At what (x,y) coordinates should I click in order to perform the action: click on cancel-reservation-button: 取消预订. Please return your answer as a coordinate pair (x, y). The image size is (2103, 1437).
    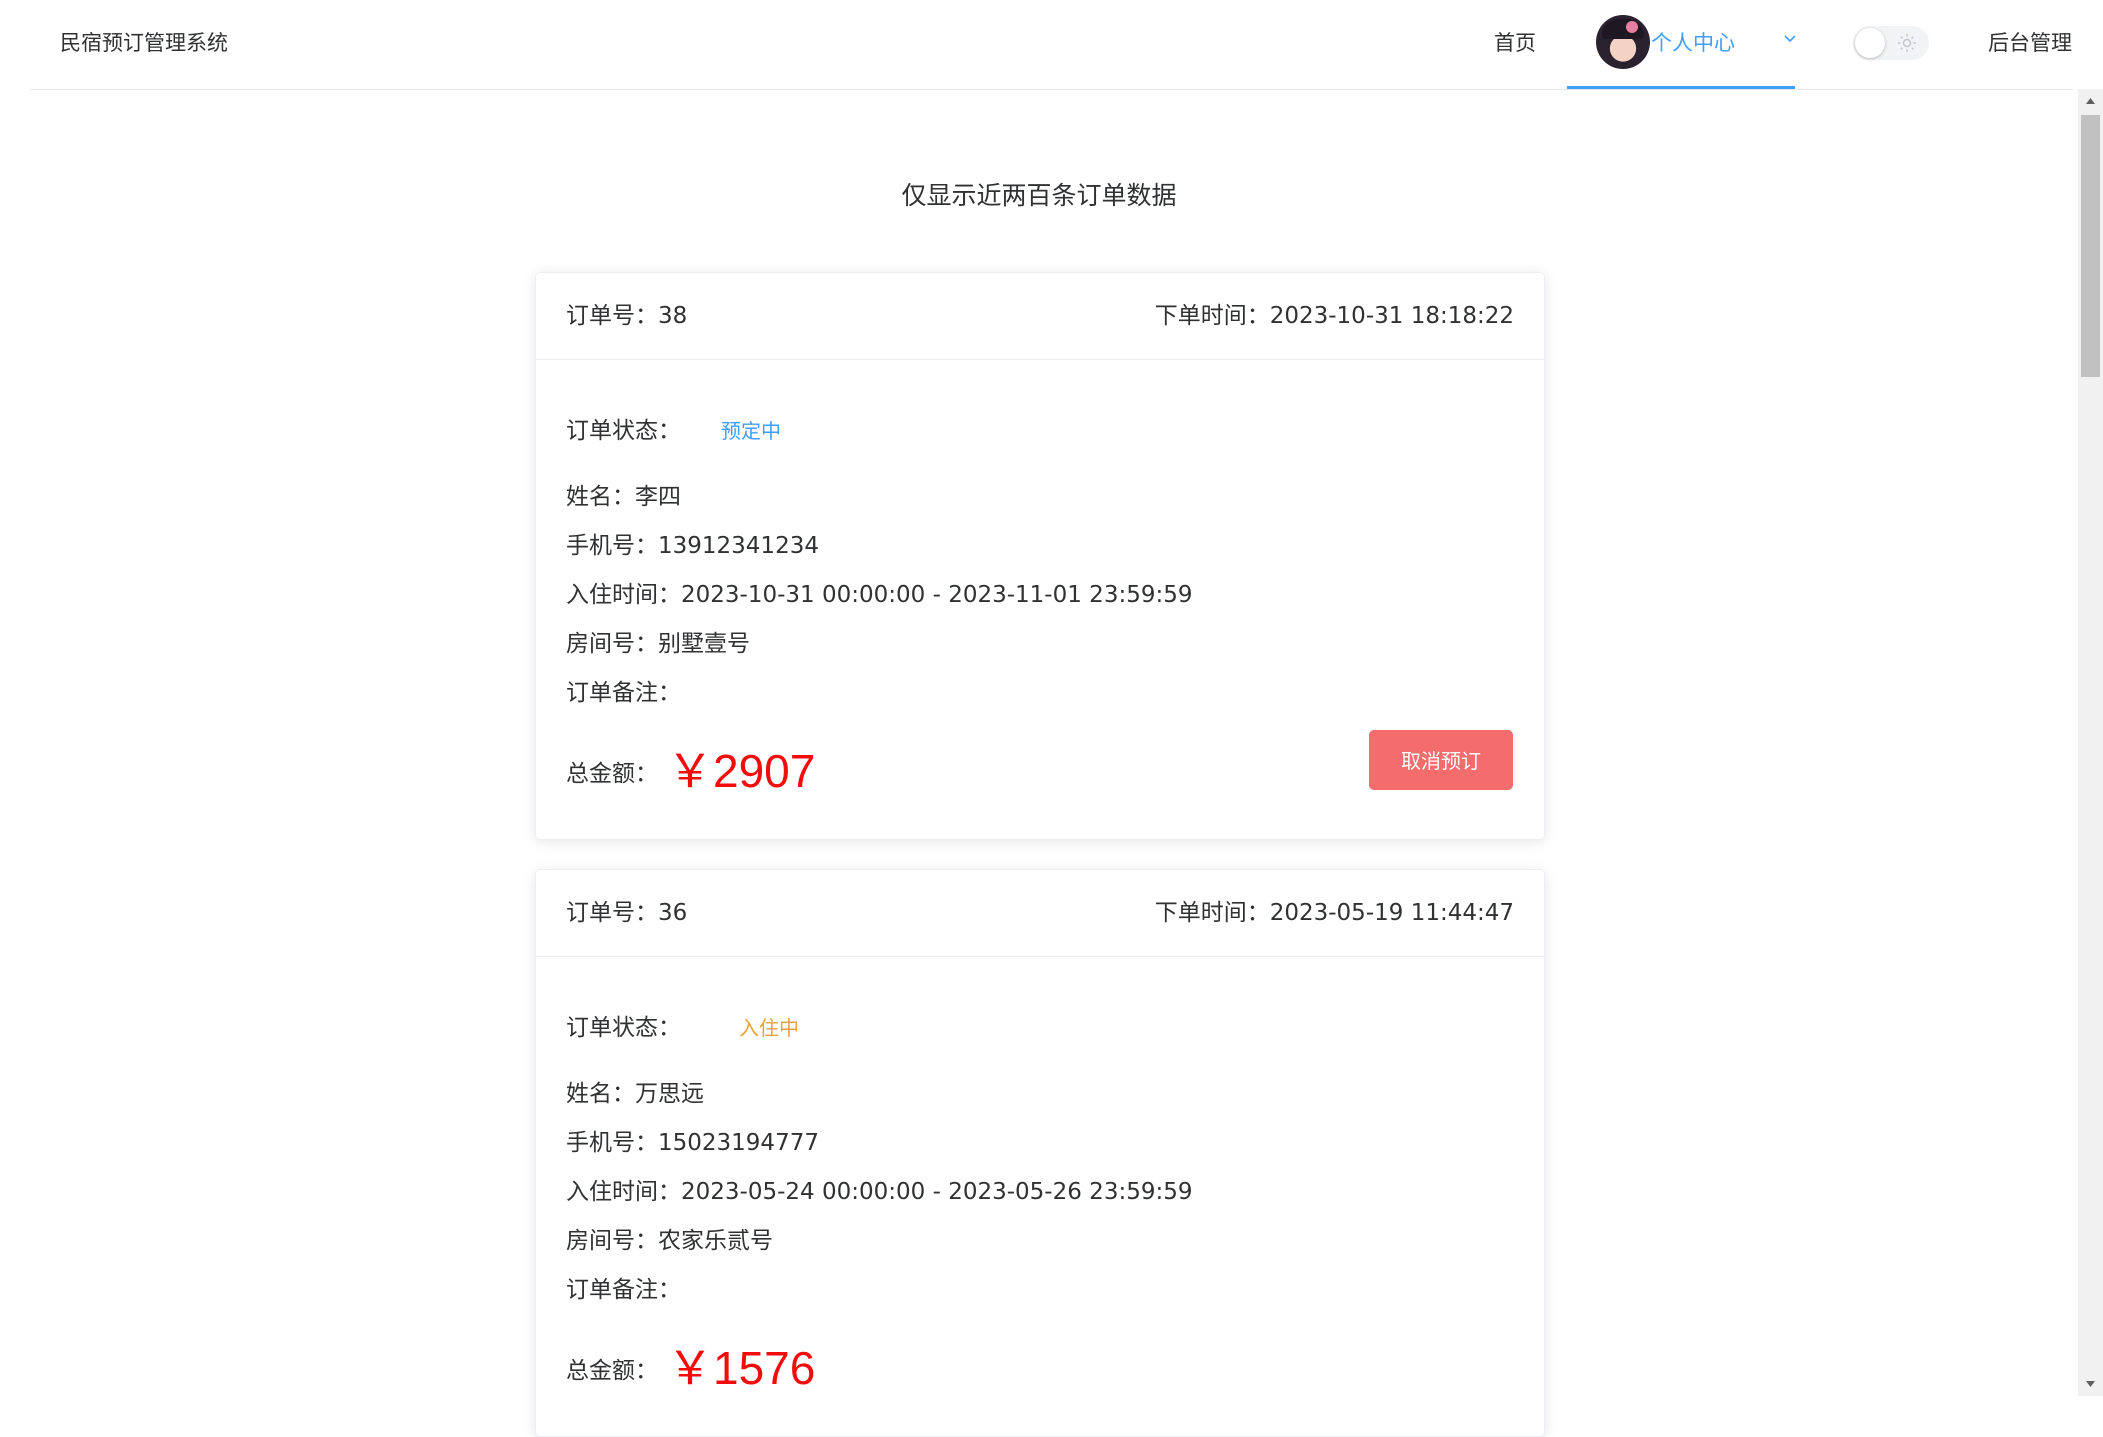
    Looking at the image, I should click on (1441, 760).